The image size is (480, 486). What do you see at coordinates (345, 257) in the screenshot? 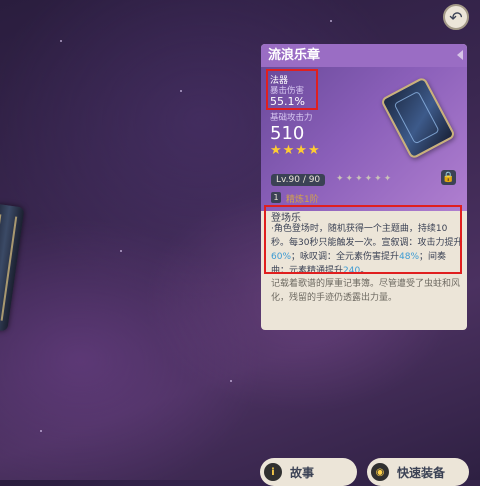
I see `ability-text-part: ；咏叹调：全元素伤害提升` at bounding box center [345, 257].